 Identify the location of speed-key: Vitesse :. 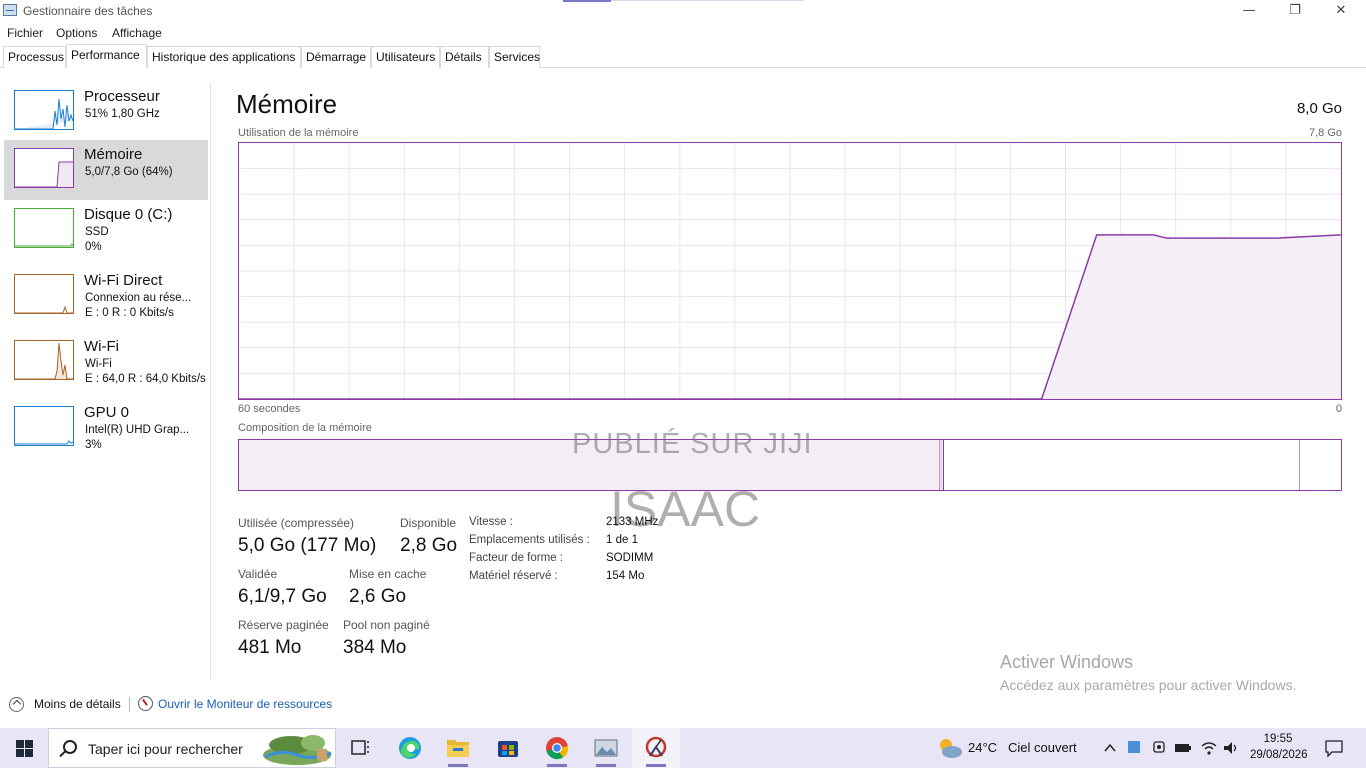
(491, 522).